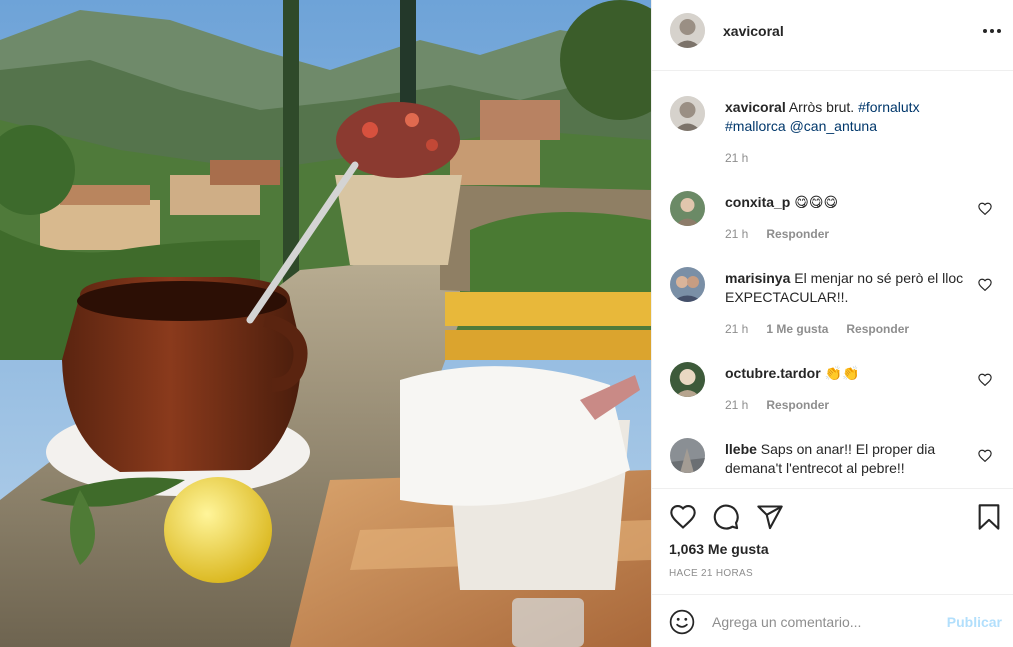 The image size is (1013, 647). I want to click on post-actions: 1,063 Me gusta HACE 21 HORAS, so click(832, 541).